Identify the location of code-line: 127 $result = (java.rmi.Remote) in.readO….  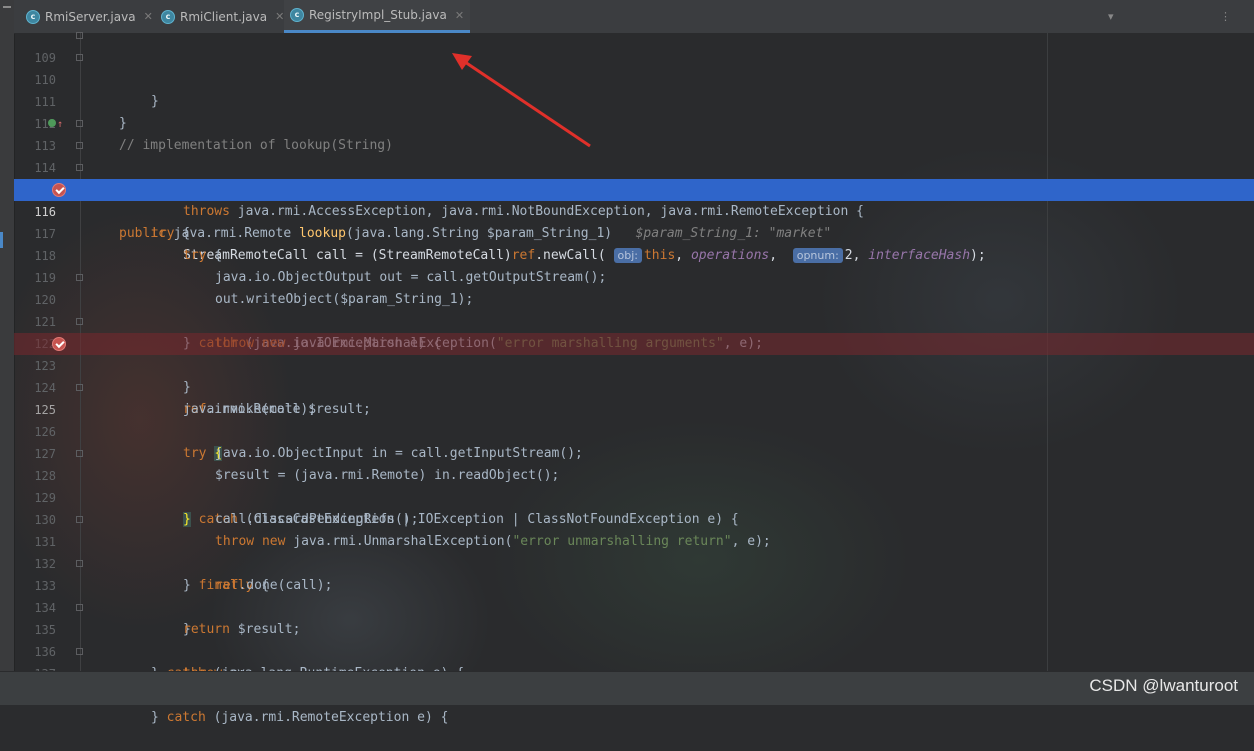
(634, 452).